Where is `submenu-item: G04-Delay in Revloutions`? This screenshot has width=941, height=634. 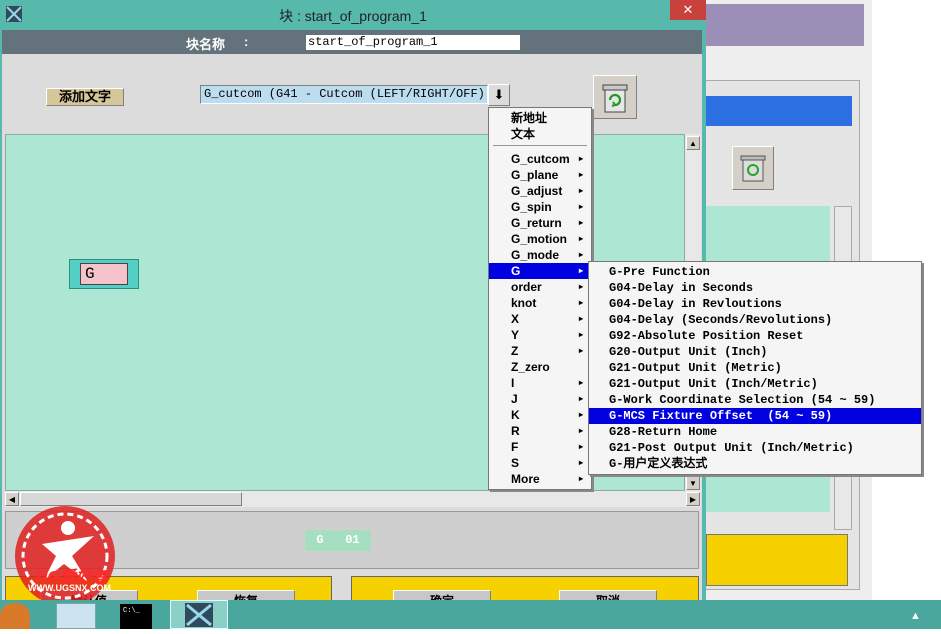 submenu-item: G04-Delay in Revloutions is located at coordinates (755, 304).